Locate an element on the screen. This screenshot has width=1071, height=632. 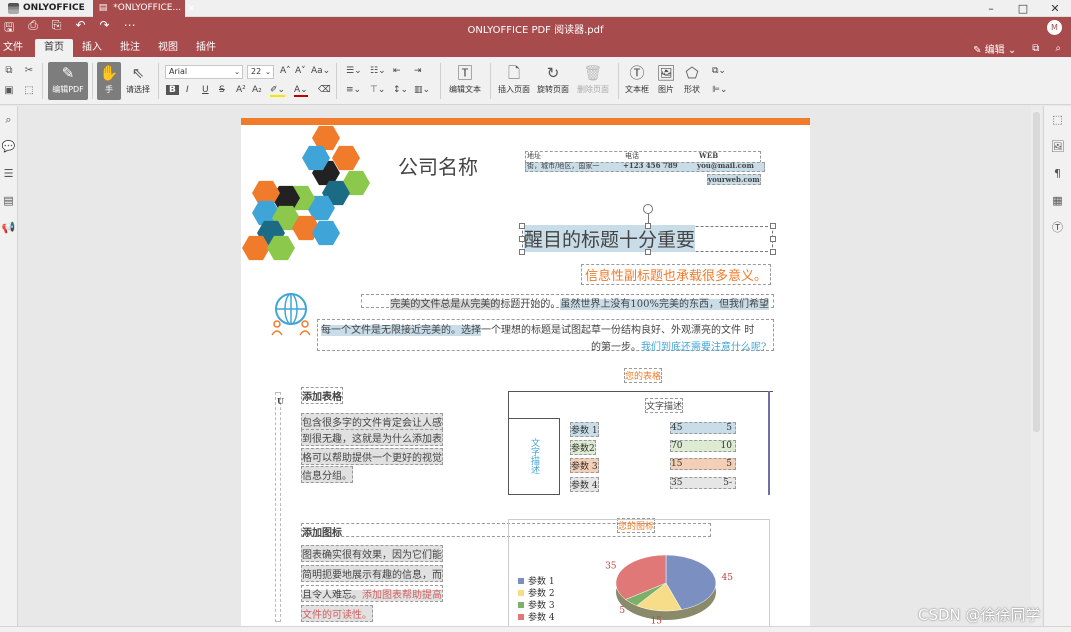
font-color-icon: A⌄ is located at coordinates (301, 91).